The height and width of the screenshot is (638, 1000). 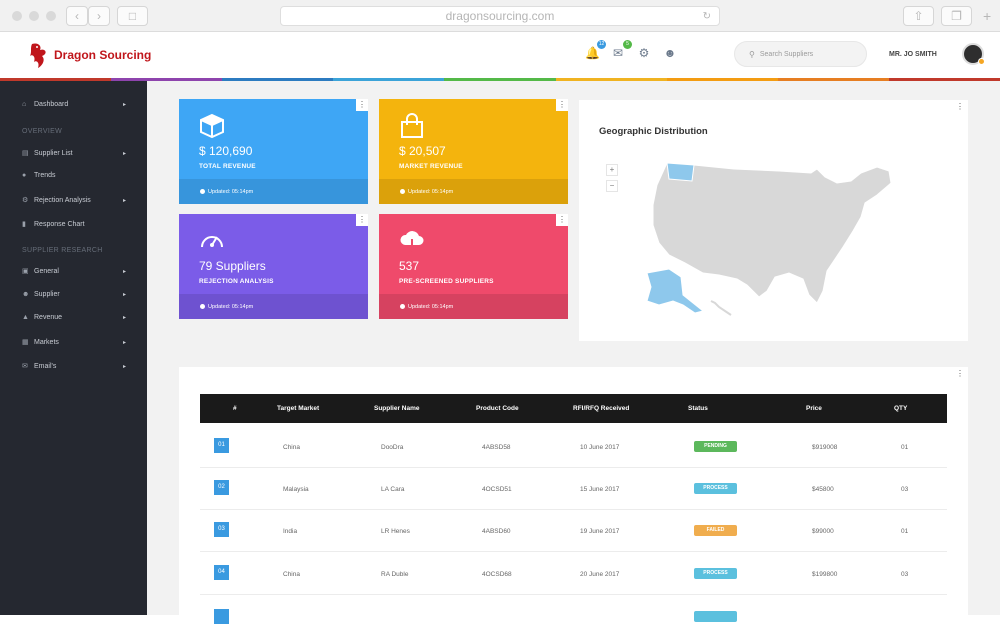 What do you see at coordinates (48, 317) in the screenshot?
I see `sidebar-item-label: Revenue` at bounding box center [48, 317].